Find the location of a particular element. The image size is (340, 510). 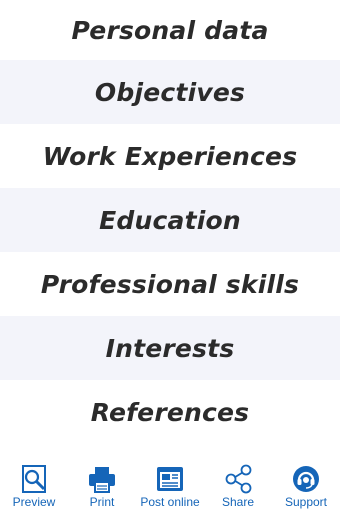

magnifier-icon is located at coordinates (34, 479).